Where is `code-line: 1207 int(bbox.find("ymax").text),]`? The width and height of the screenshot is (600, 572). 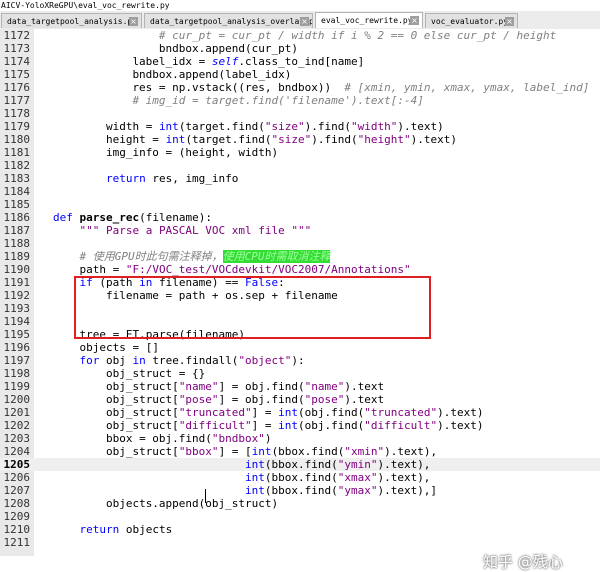
code-line: 1207 int(bbox.find("ymax").text),] is located at coordinates (300, 490).